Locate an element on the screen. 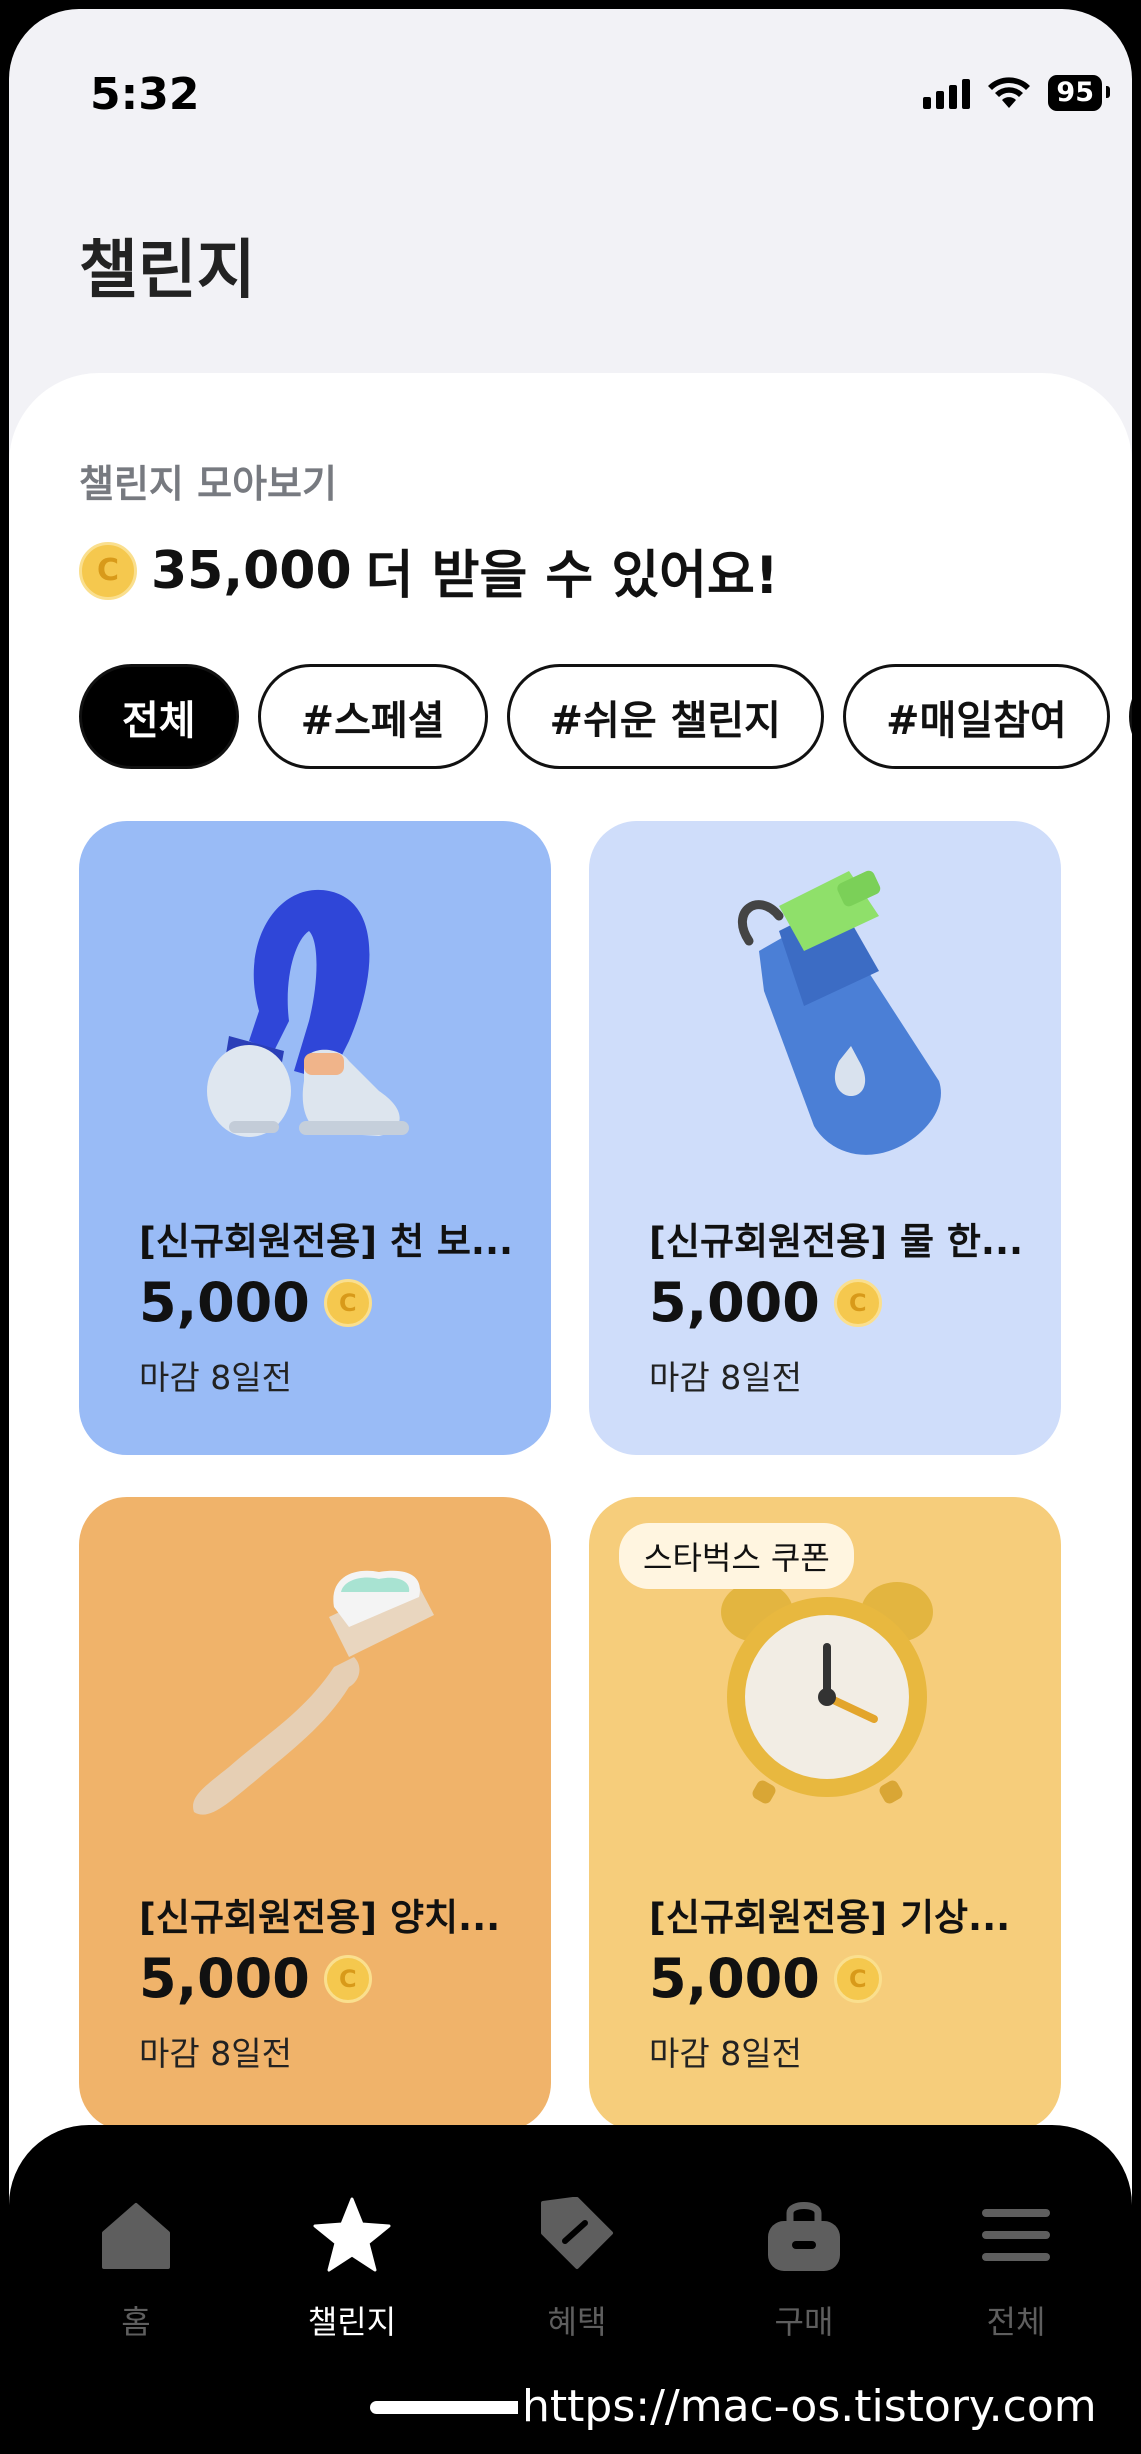 This screenshot has height=2454, width=1141. tab-label: 홈 is located at coordinates (136, 2322).